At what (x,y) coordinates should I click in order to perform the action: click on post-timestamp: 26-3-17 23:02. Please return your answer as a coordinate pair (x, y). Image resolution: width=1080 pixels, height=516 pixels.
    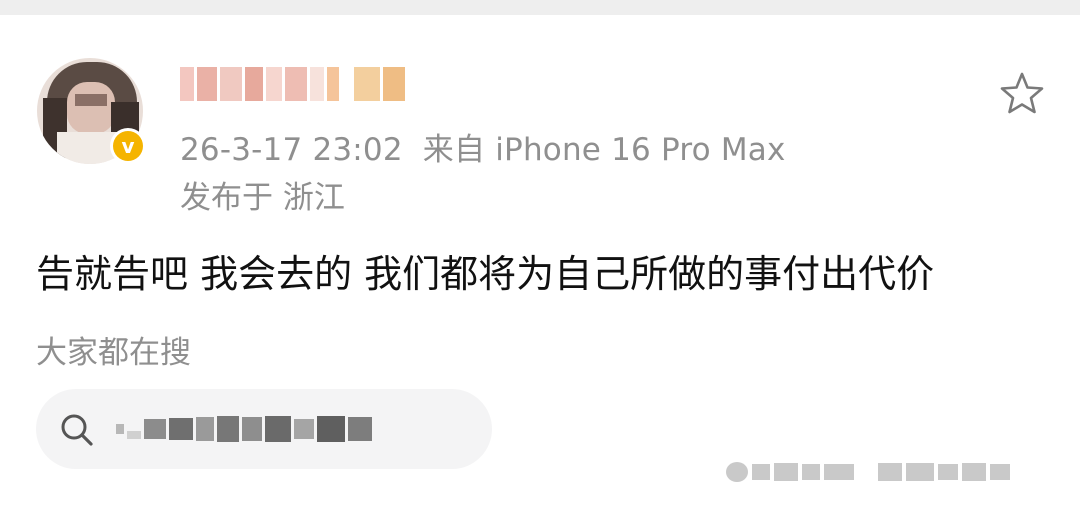
    Looking at the image, I should click on (291, 150).